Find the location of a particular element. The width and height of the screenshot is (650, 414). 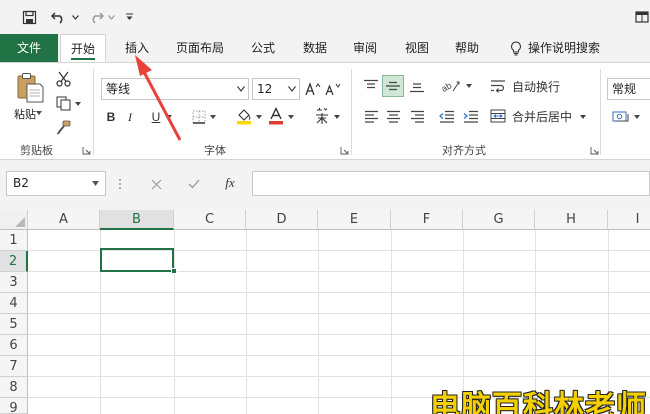

column-header-a: A is located at coordinates (64, 220).